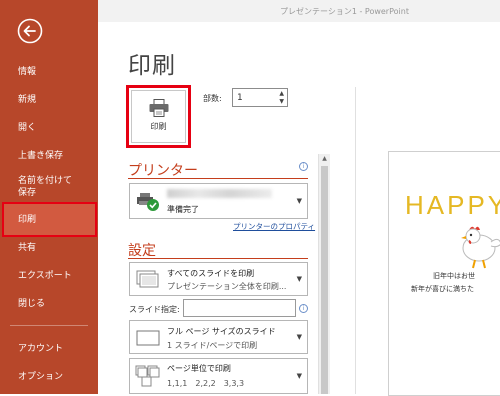  I want to click on sidebar-item-print: 印刷, so click(49, 220).